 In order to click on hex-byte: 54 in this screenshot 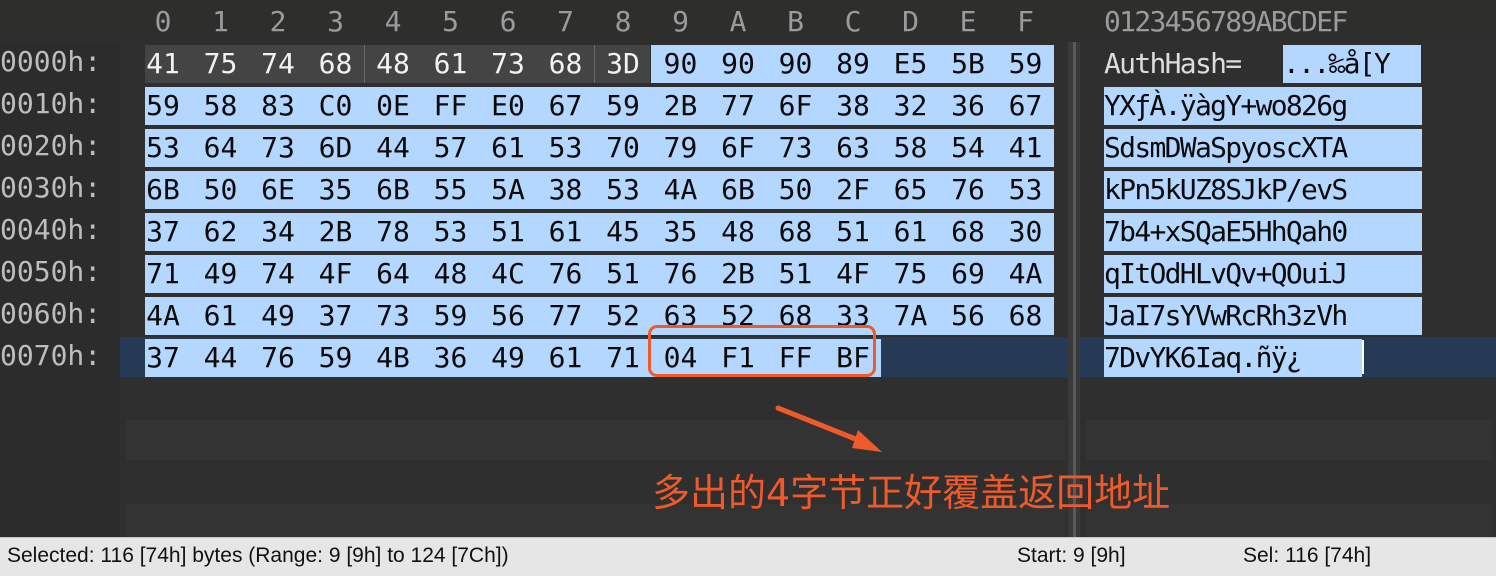, I will do `click(968, 148)`.